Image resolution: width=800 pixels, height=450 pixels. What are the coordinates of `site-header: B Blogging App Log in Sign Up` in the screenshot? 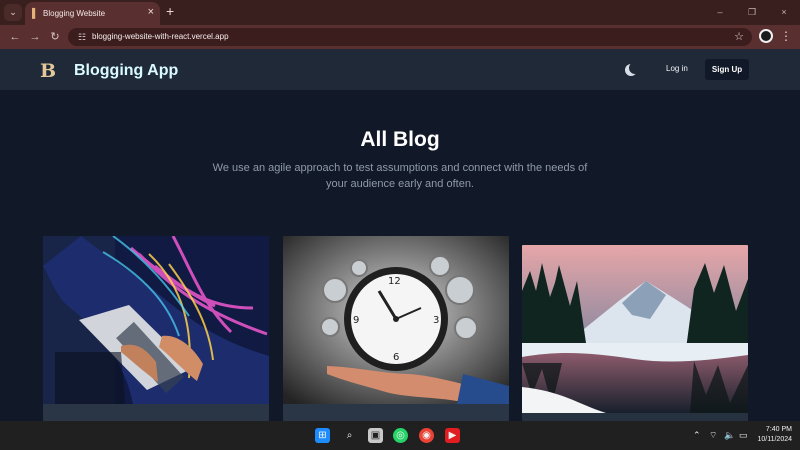 It's located at (400, 69).